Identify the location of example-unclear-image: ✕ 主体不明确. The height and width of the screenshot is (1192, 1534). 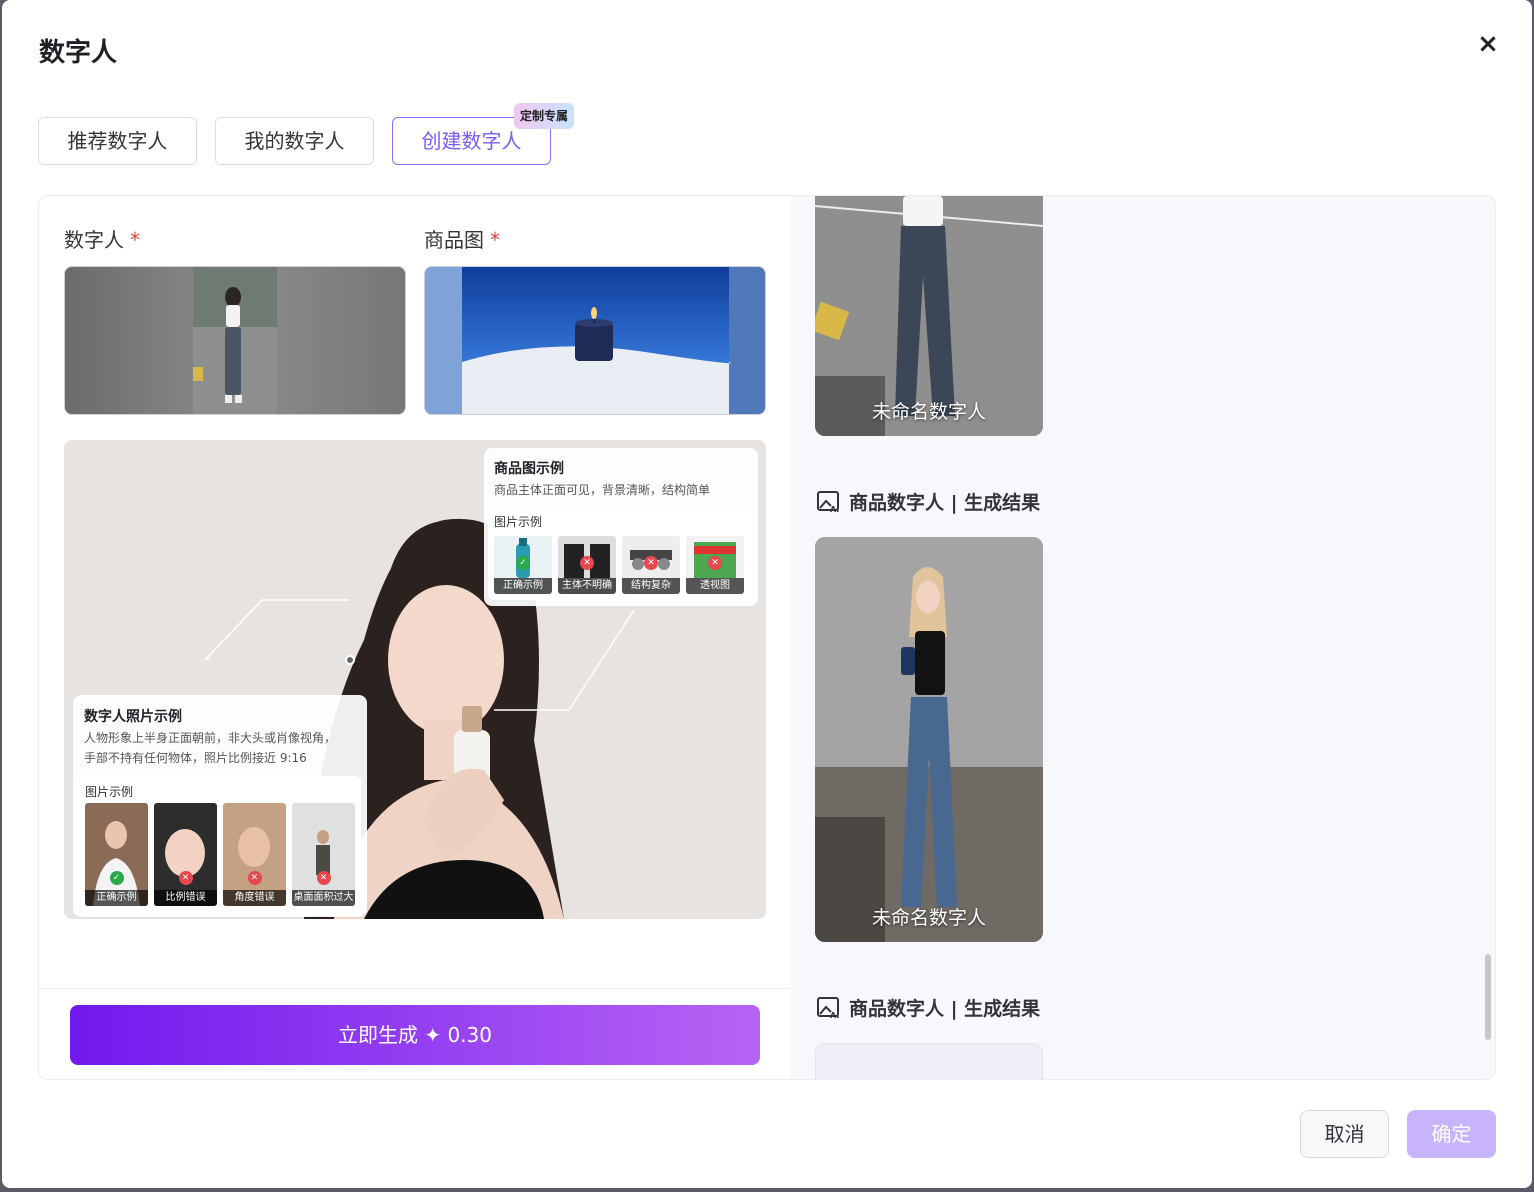
(587, 565).